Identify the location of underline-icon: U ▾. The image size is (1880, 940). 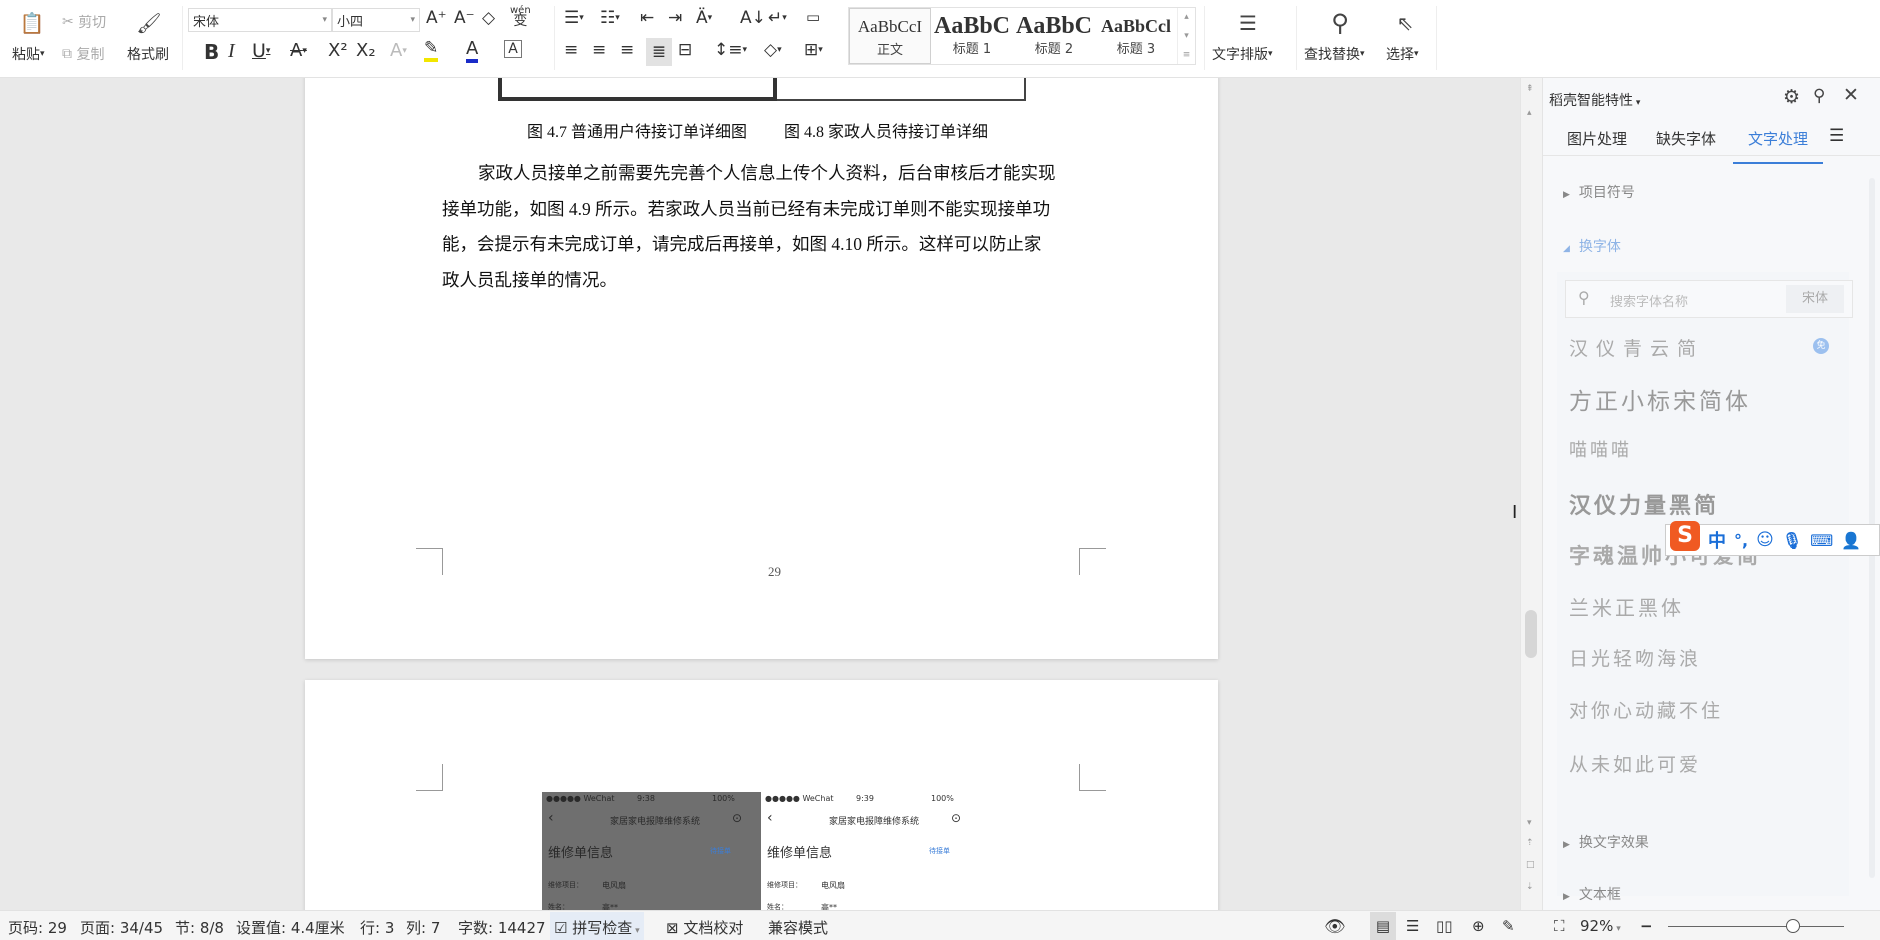
(261, 51).